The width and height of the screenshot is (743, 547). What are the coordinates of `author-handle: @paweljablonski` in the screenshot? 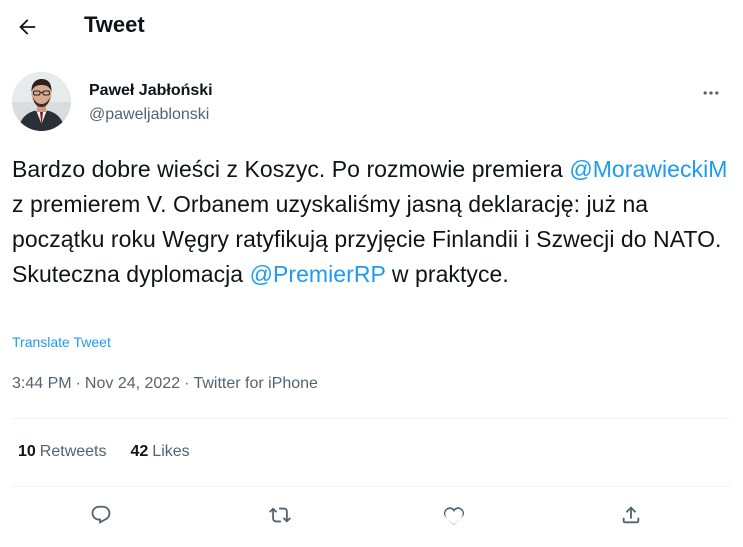 It's located at (149, 115).